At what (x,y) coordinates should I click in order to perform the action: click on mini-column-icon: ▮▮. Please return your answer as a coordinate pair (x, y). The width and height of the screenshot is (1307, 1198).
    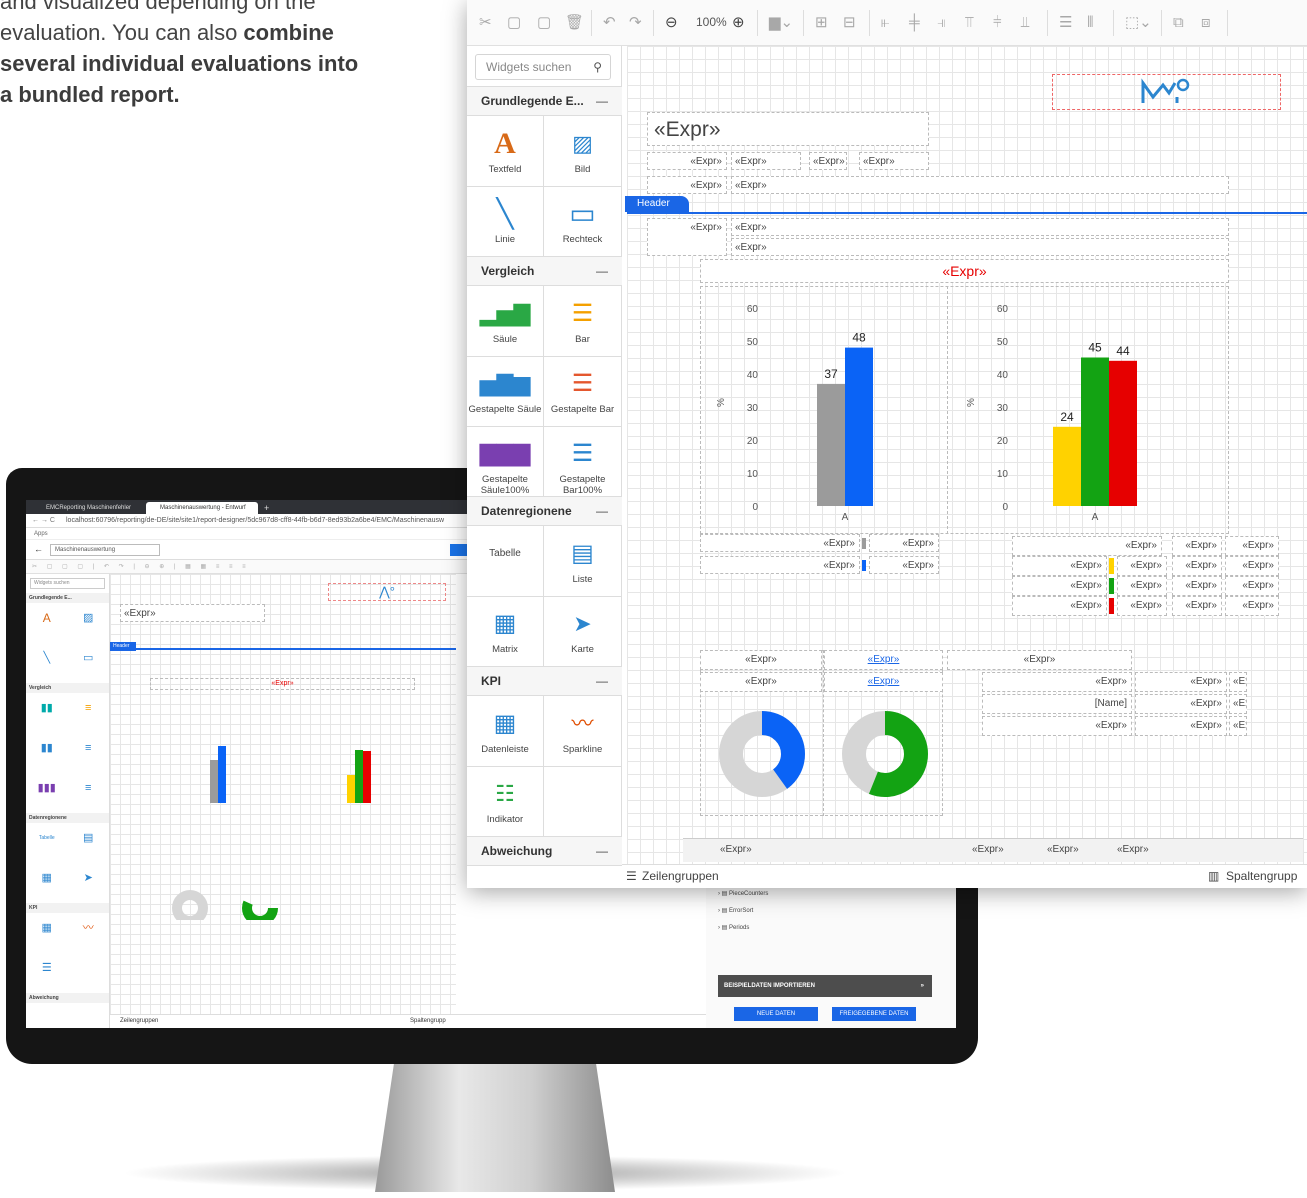
    Looking at the image, I should click on (47, 713).